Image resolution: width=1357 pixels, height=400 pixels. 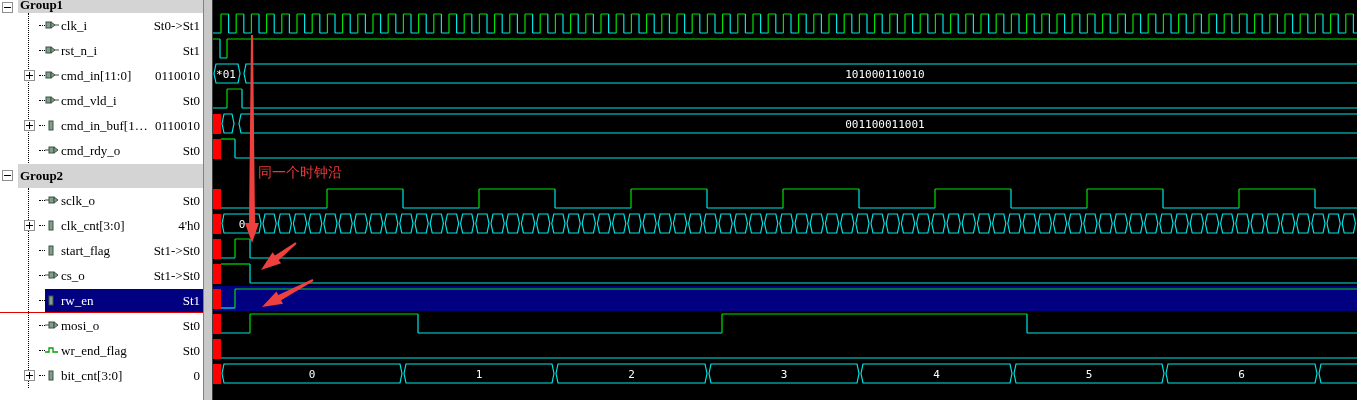 I want to click on signal-name: mosi_o, so click(x=81, y=325).